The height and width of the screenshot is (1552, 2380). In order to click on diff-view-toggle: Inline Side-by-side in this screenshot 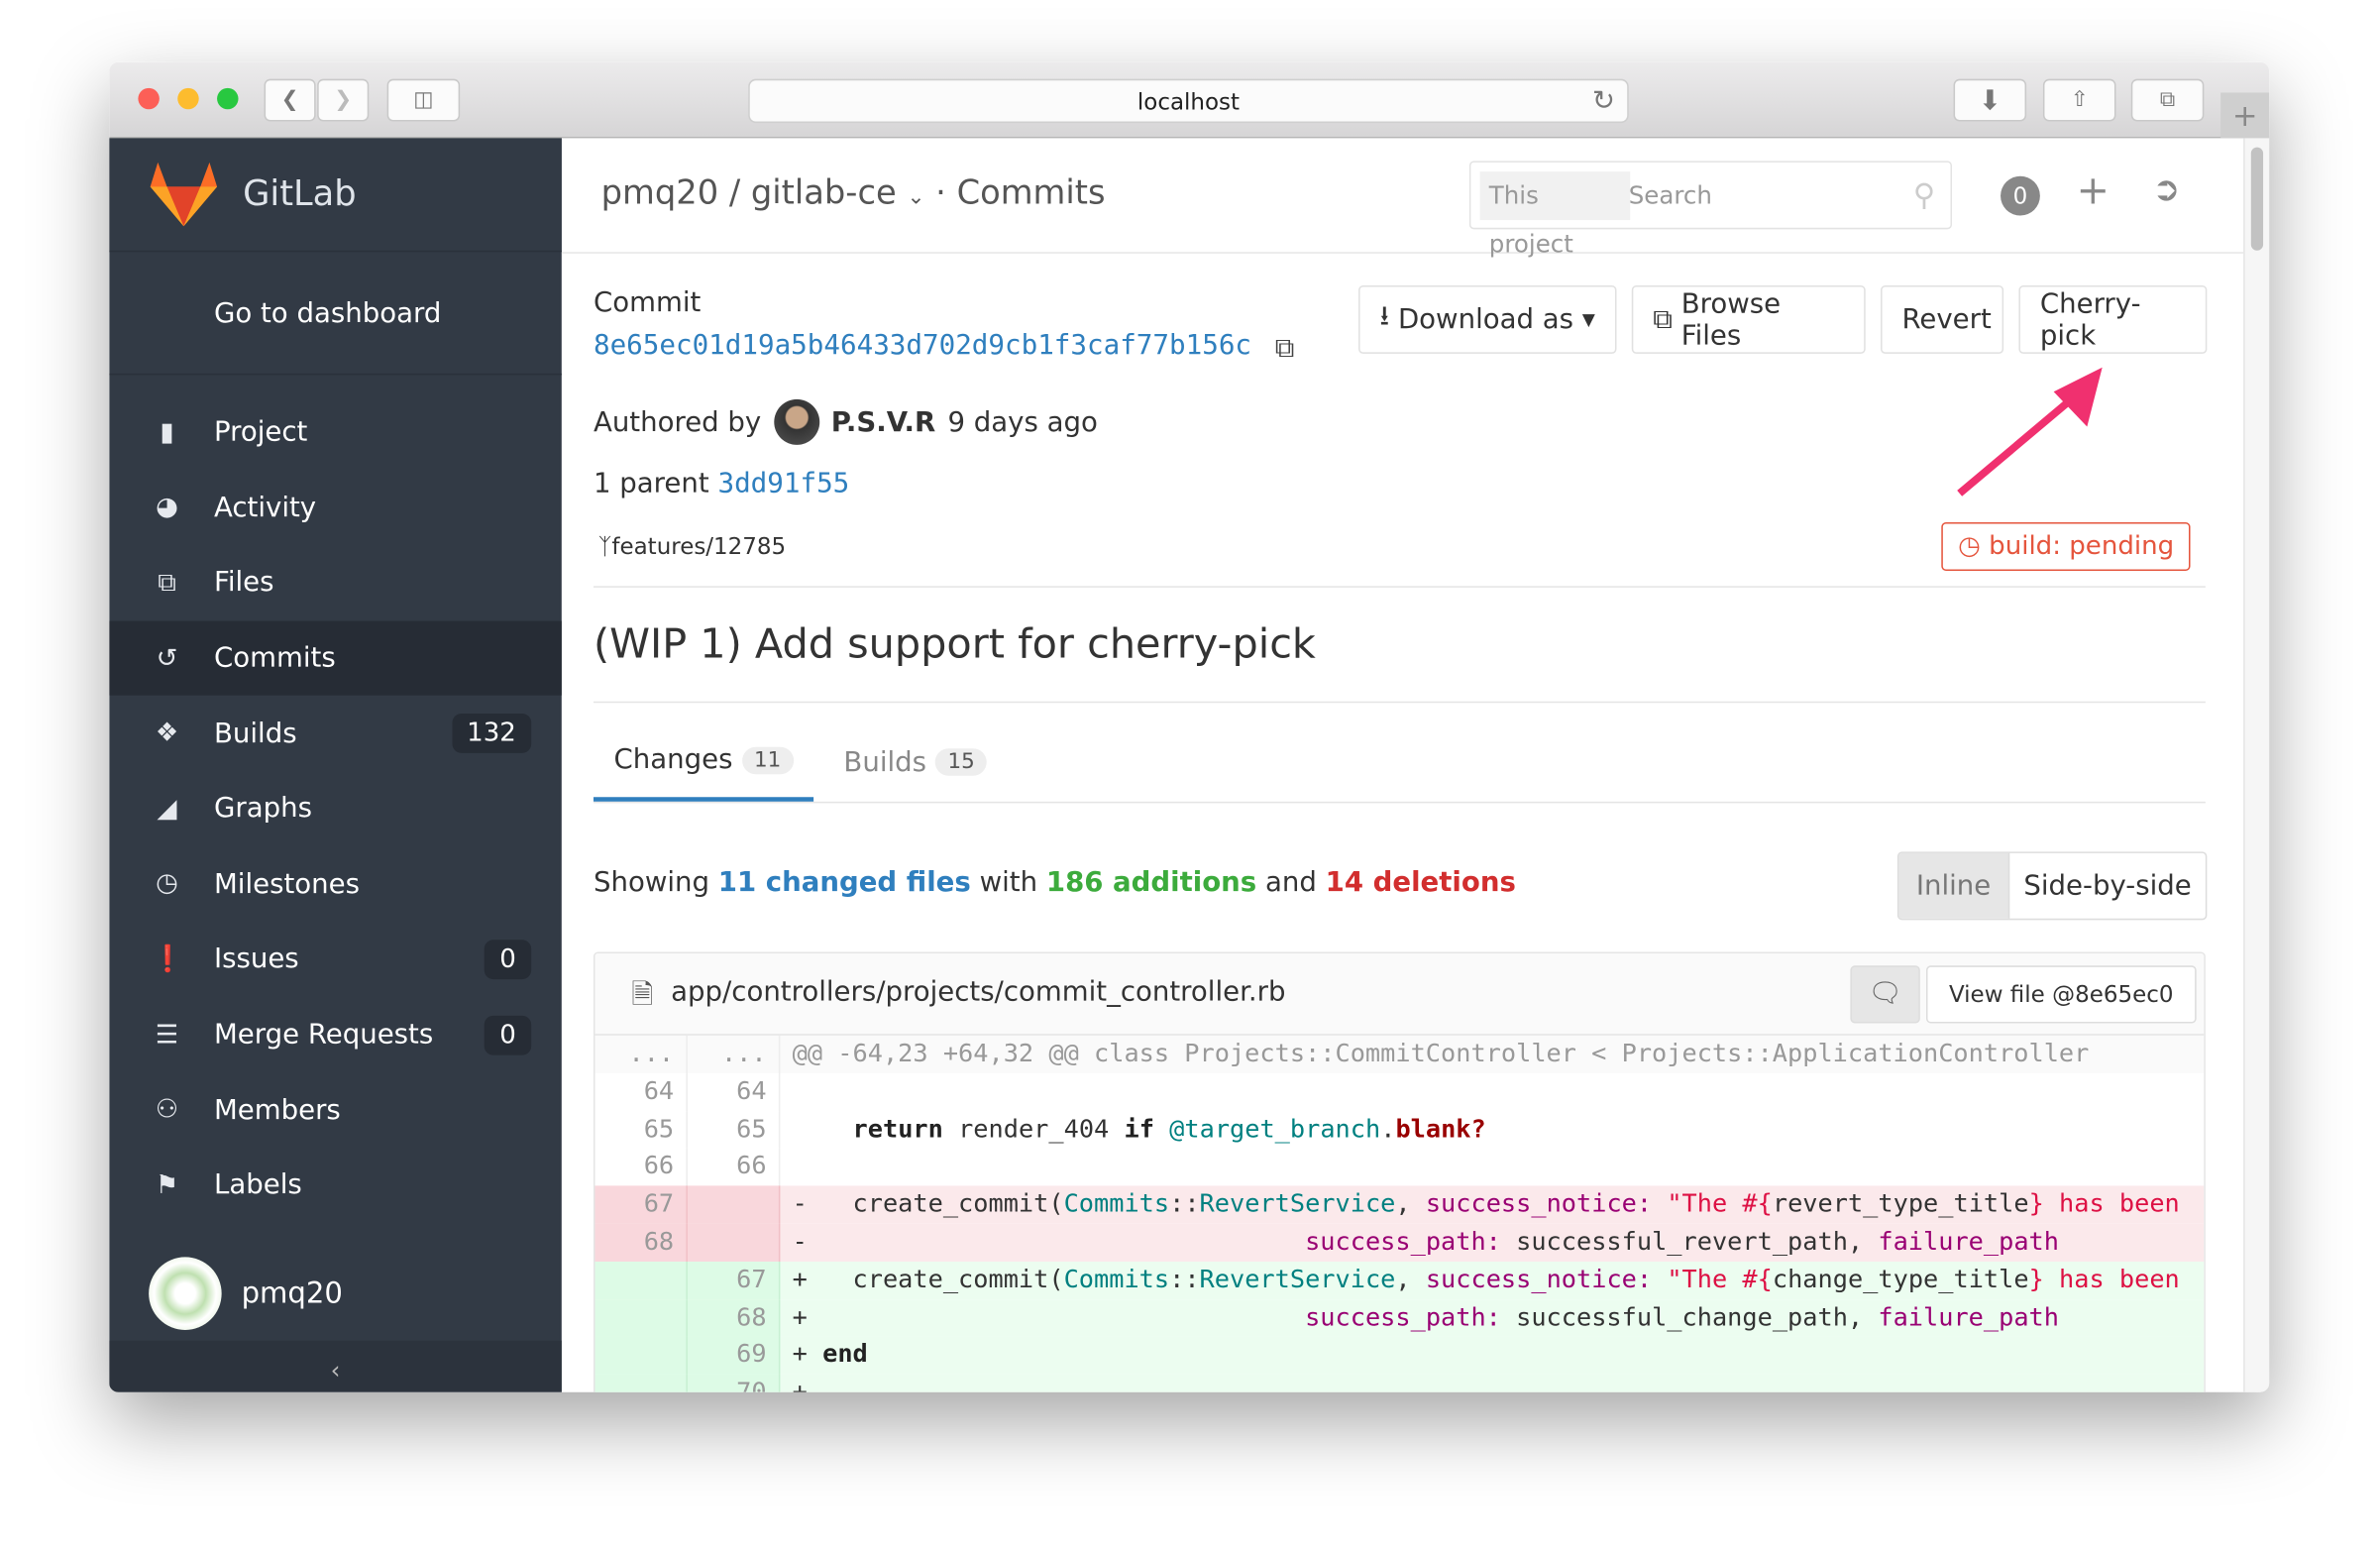, I will do `click(2052, 886)`.